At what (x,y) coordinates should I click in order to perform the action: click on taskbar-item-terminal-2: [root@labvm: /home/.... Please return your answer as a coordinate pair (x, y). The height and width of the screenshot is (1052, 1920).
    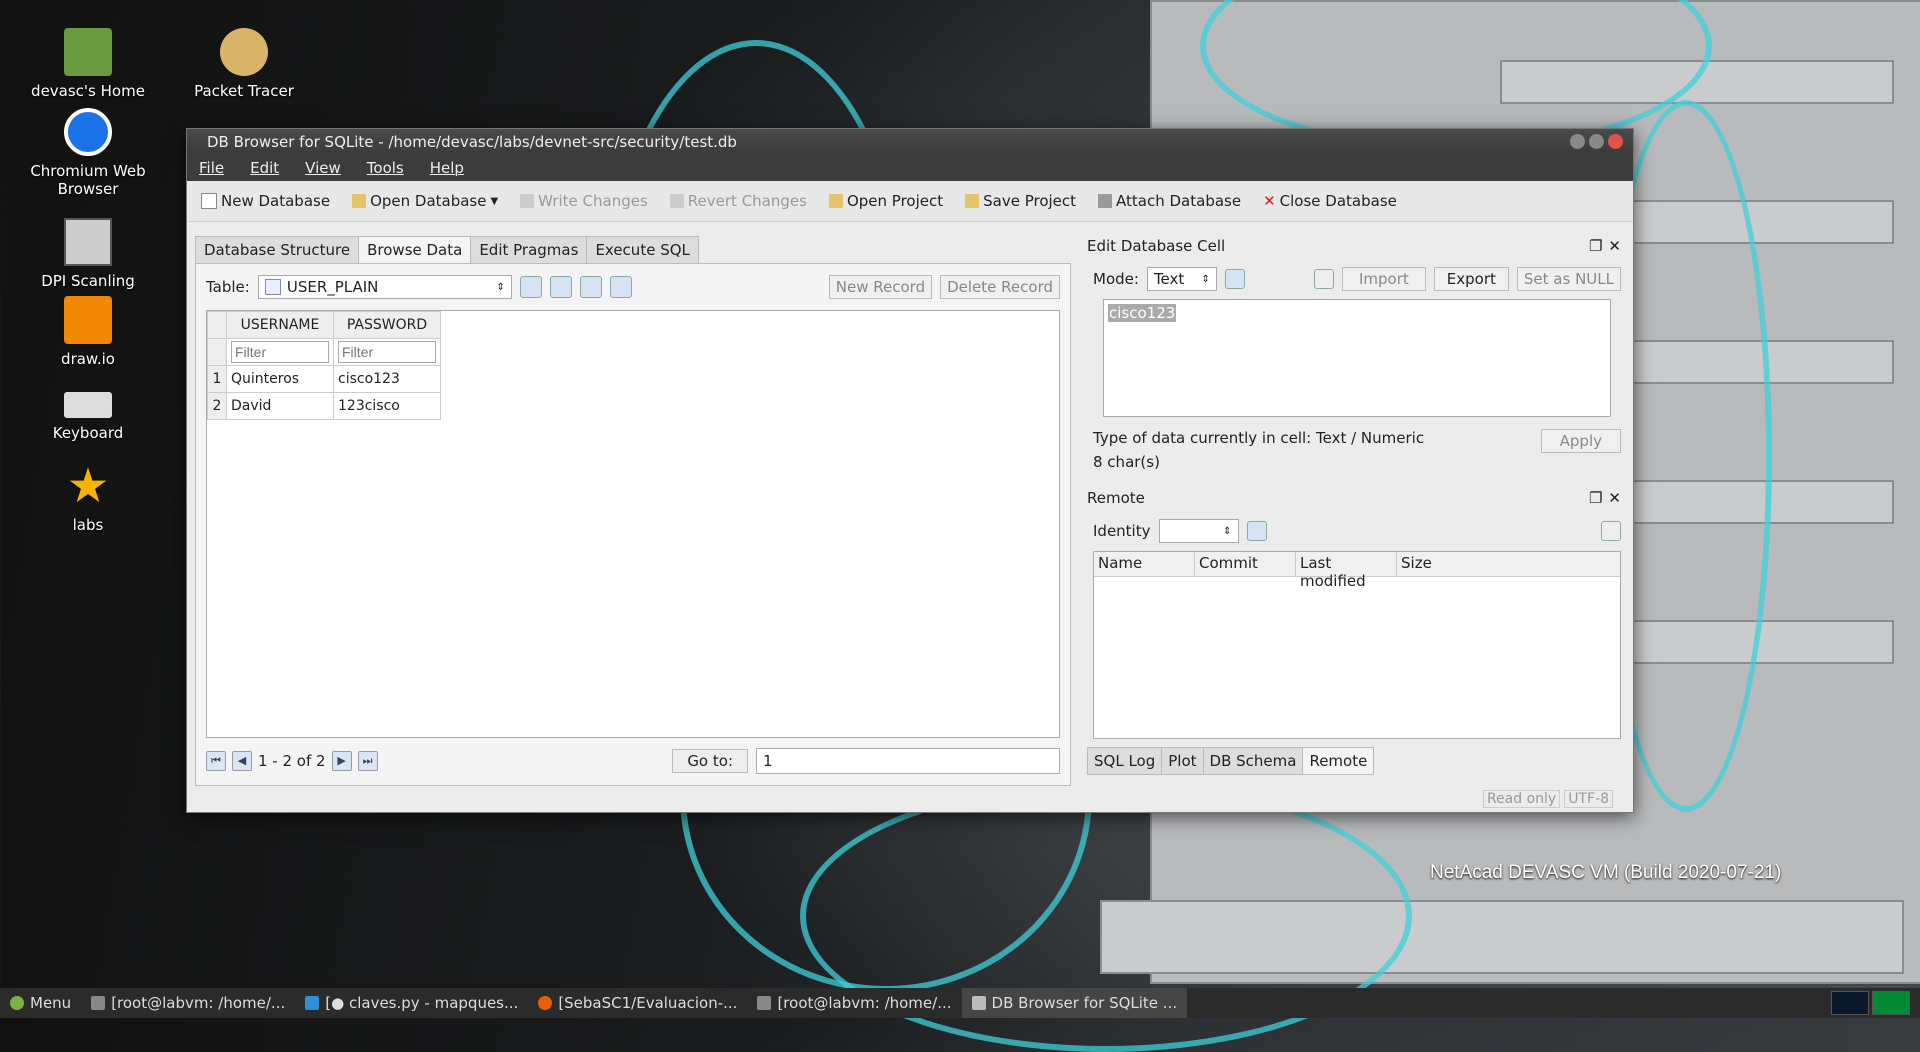
    Looking at the image, I should click on (854, 1003).